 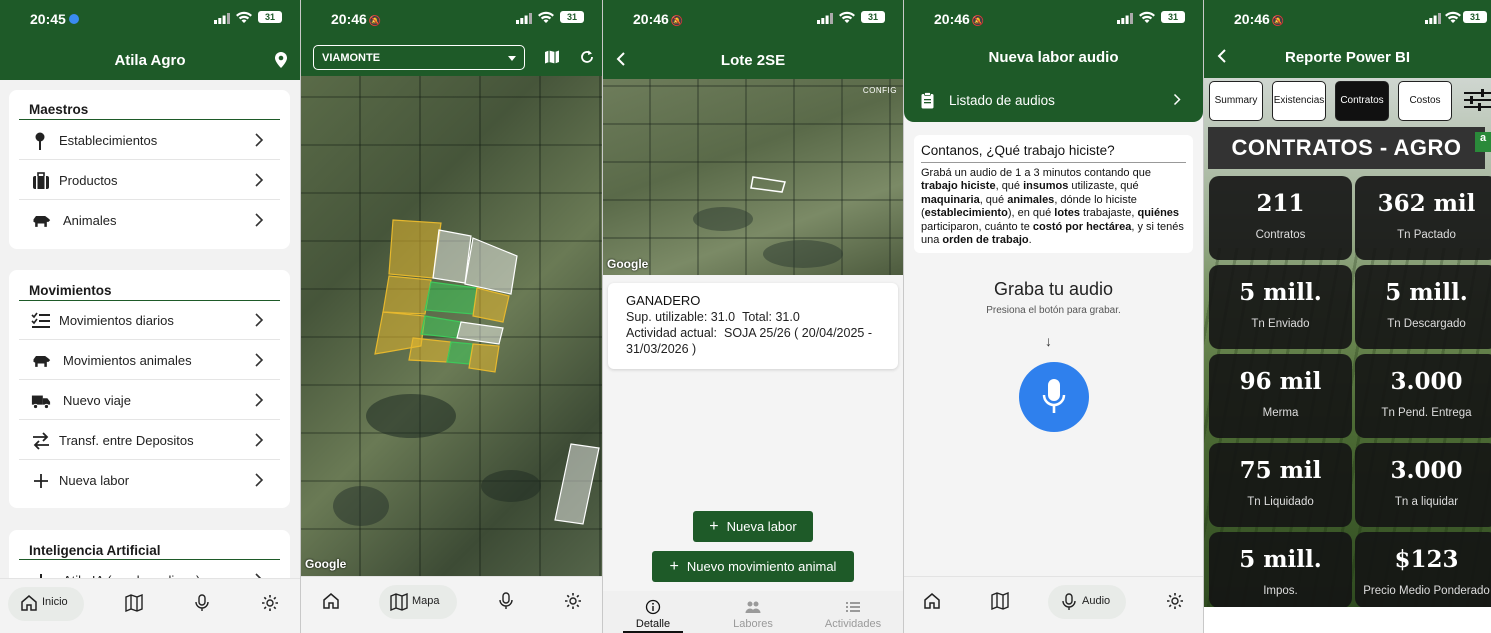 What do you see at coordinates (149, 360) in the screenshot?
I see `menu-item-movimientos-animales: Movimientos animales` at bounding box center [149, 360].